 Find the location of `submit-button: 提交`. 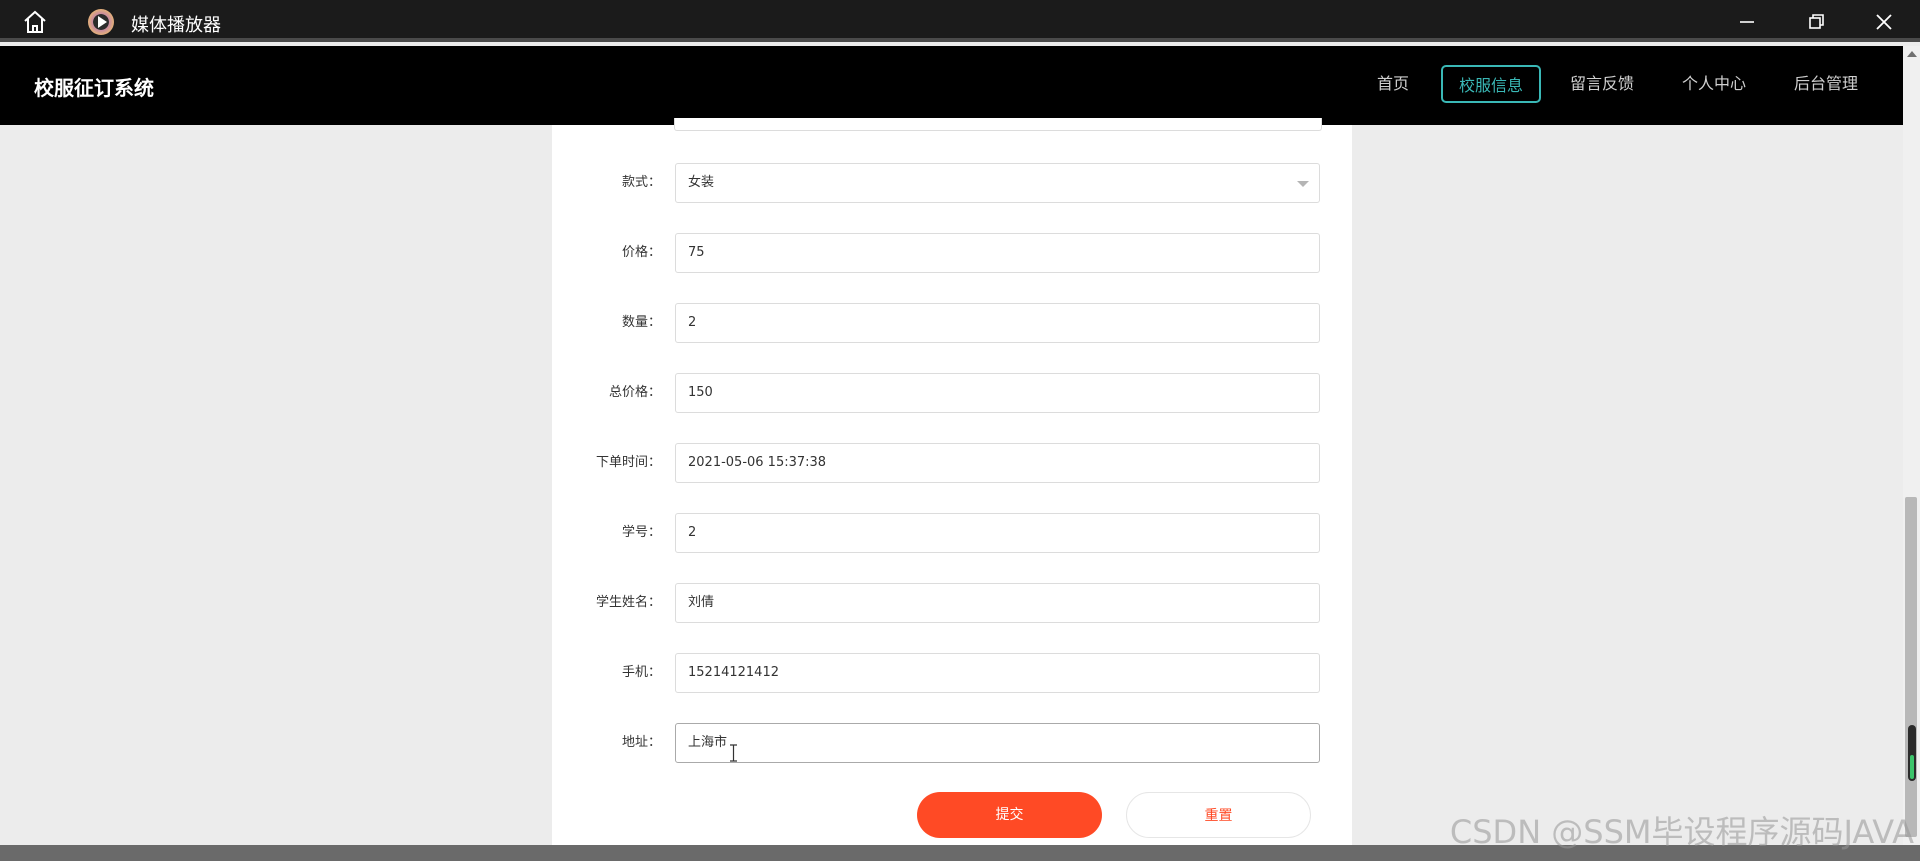

submit-button: 提交 is located at coordinates (1009, 815).